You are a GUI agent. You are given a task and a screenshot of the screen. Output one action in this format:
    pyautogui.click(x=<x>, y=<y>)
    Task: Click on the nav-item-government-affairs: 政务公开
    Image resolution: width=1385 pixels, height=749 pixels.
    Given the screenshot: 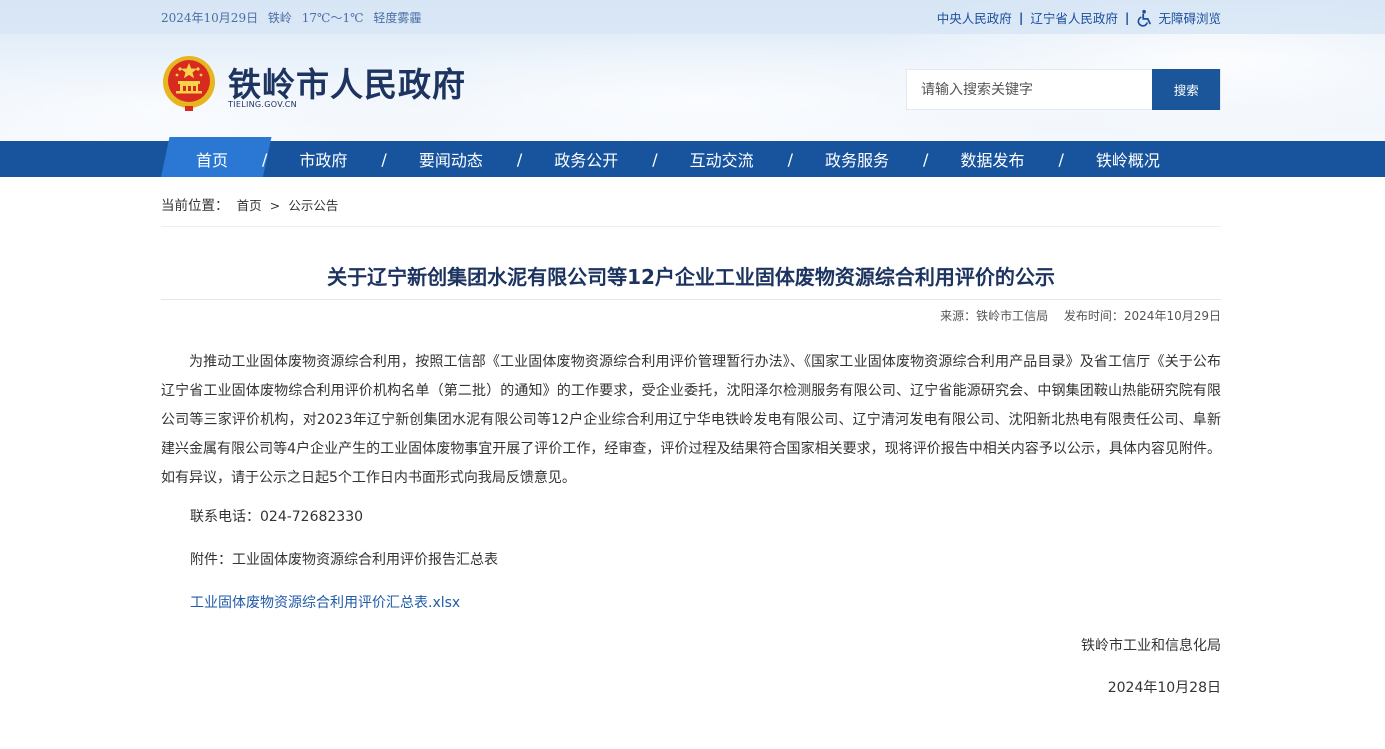 What is the action you would take?
    pyautogui.click(x=586, y=159)
    